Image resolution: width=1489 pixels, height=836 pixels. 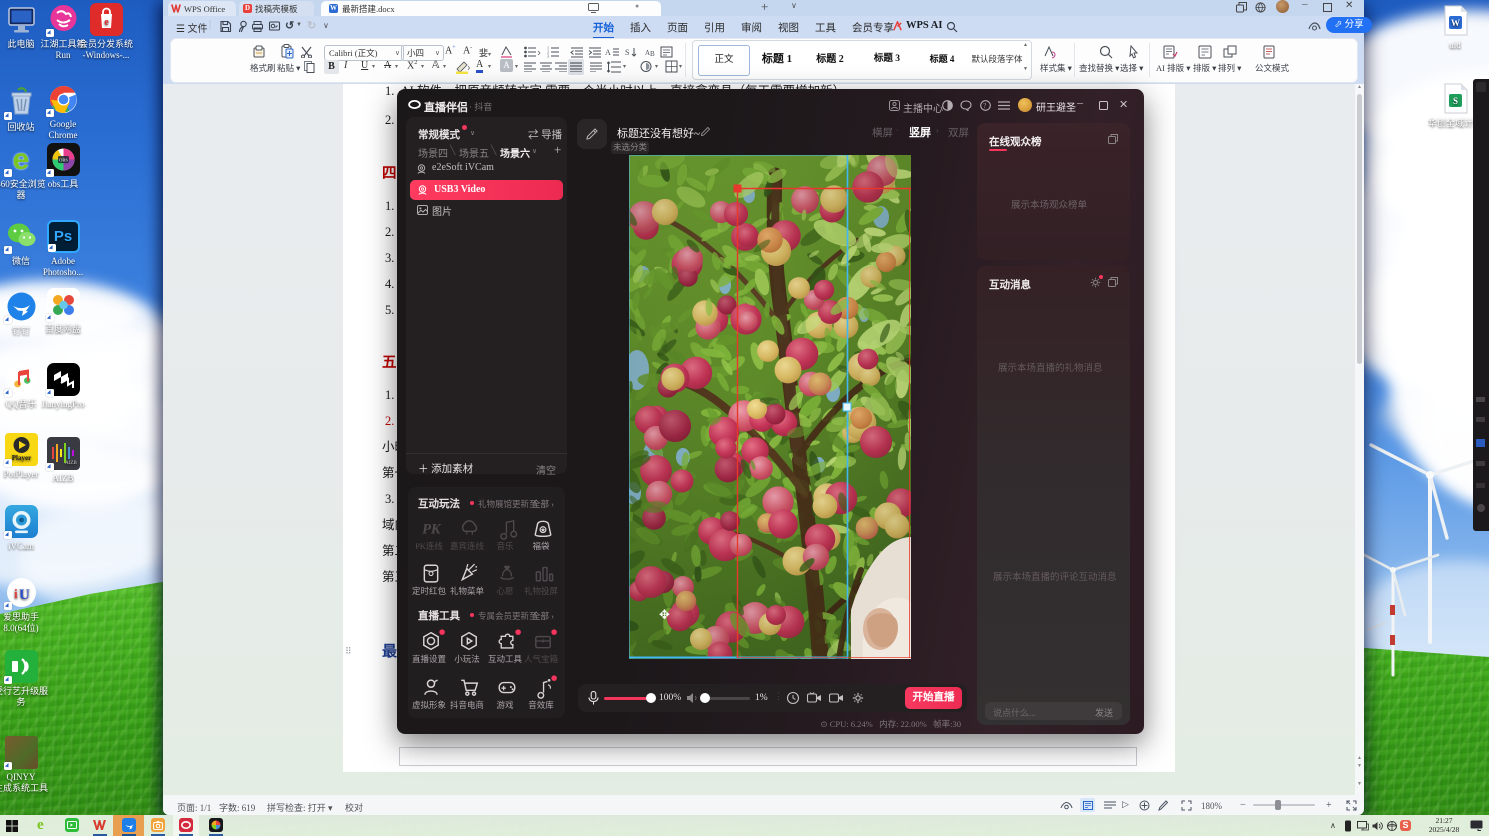 I want to click on svg-text: B, so click(x=652, y=54).